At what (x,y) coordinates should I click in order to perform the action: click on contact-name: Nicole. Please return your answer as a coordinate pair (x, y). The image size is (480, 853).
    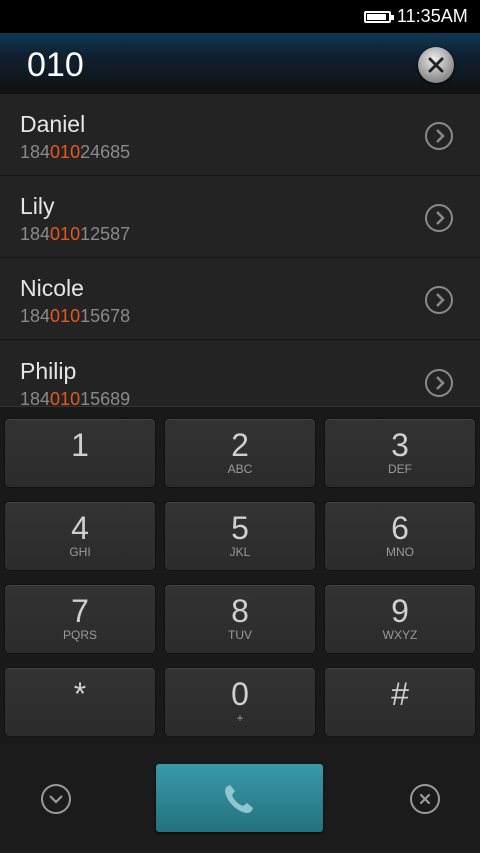
    Looking at the image, I should click on (52, 288).